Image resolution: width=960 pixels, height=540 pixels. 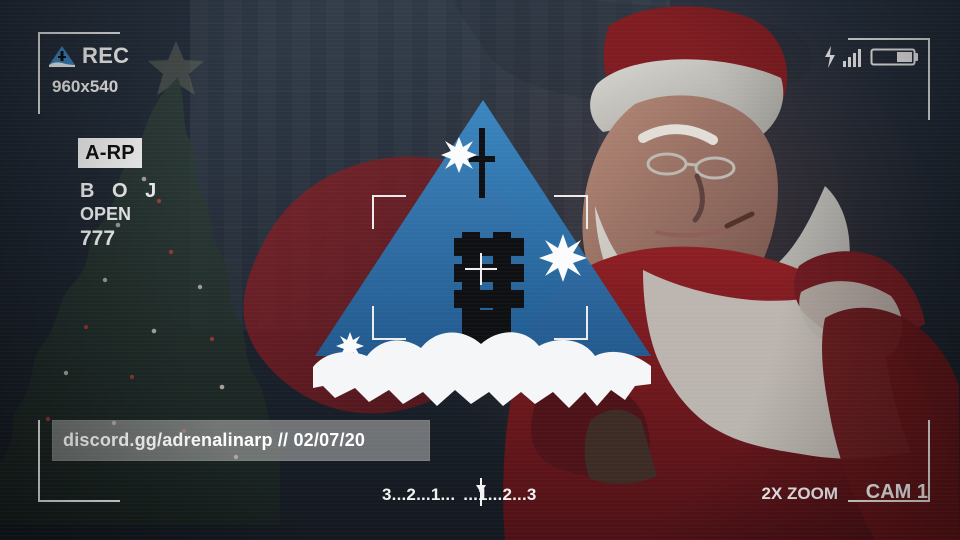 I want to click on signal-icon, so click(x=852, y=58).